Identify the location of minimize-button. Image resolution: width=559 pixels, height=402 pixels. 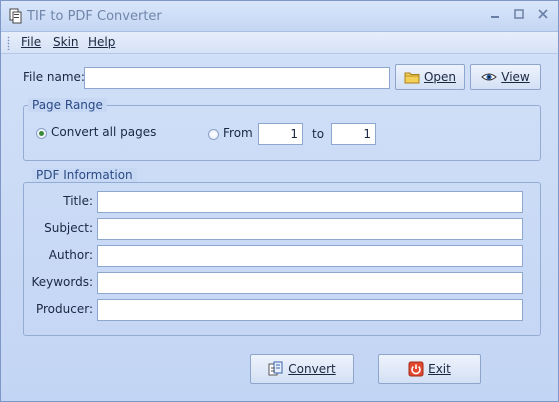
(495, 16).